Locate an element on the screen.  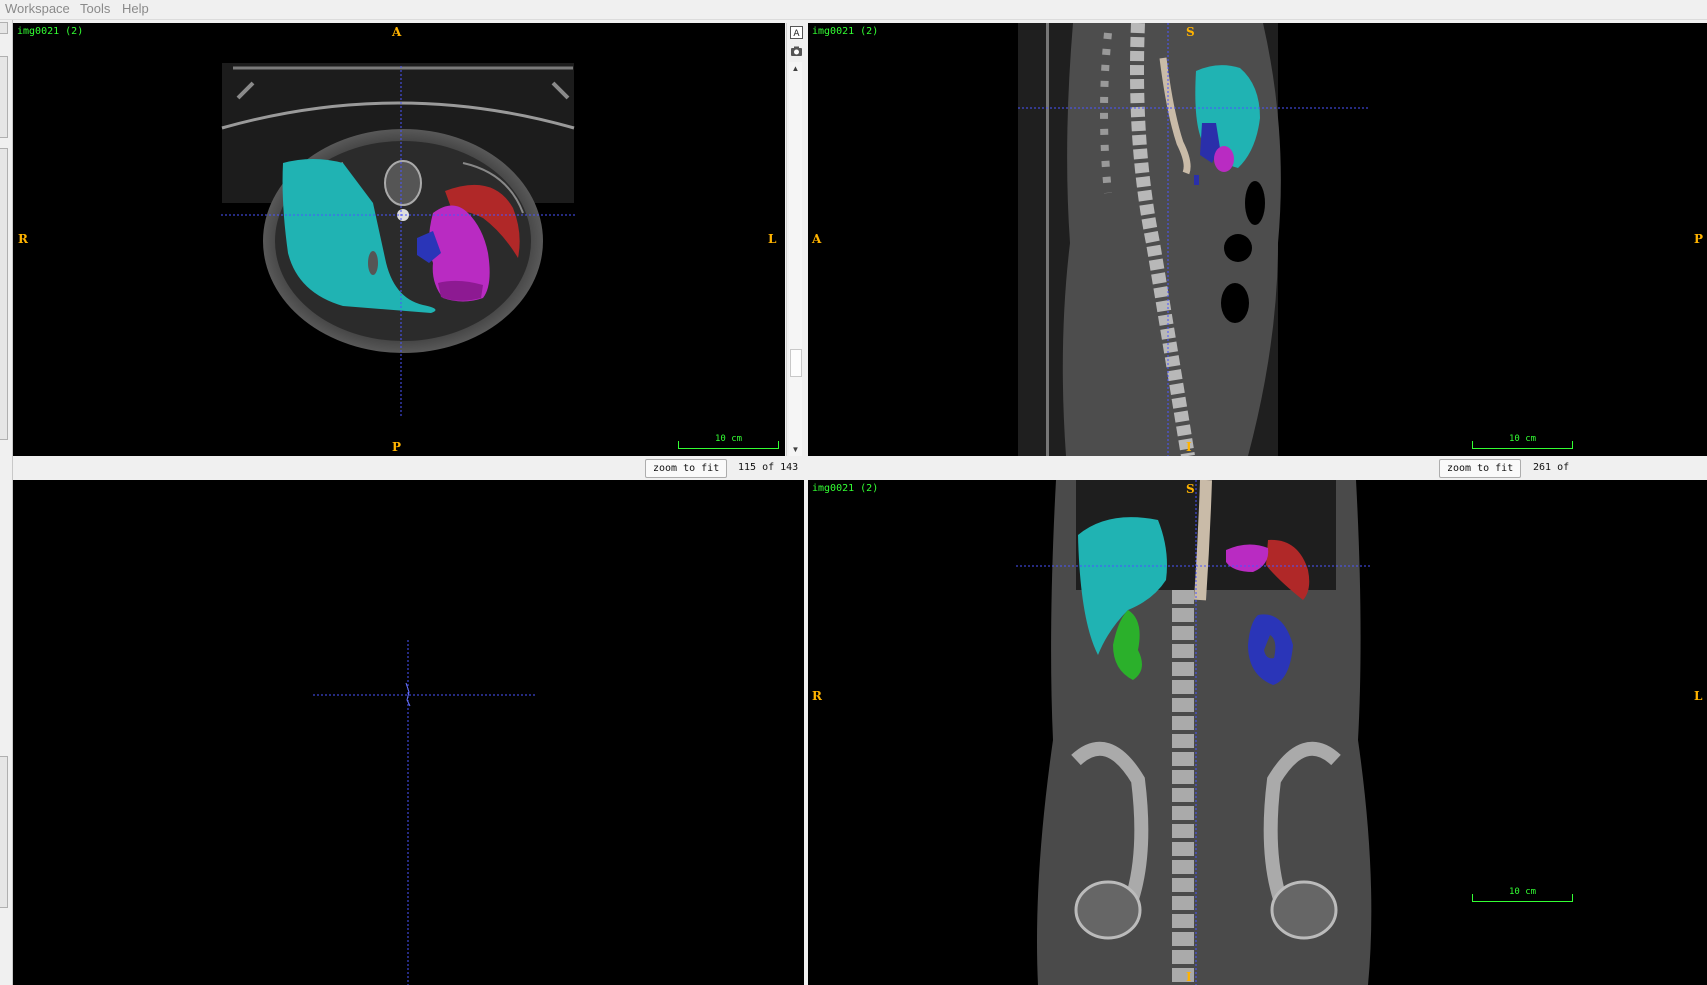
3d-render-area is located at coordinates (424, 812).